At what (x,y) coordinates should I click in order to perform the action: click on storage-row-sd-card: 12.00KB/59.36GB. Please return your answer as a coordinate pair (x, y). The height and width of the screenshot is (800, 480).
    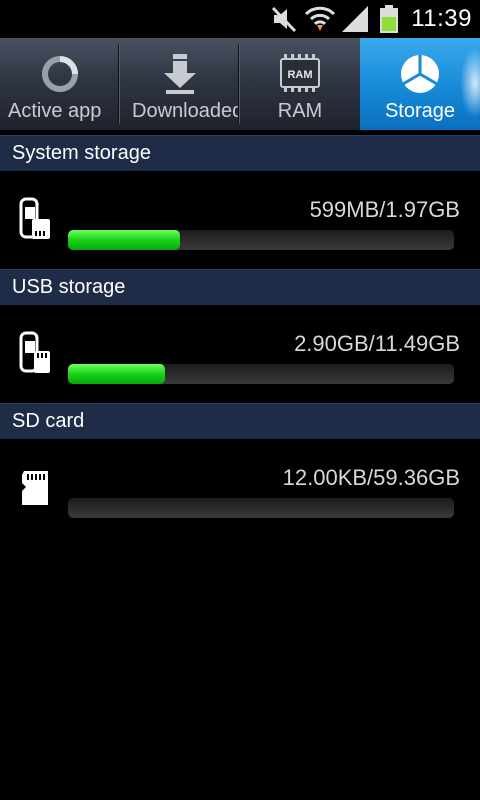
    Looking at the image, I should click on (240, 488).